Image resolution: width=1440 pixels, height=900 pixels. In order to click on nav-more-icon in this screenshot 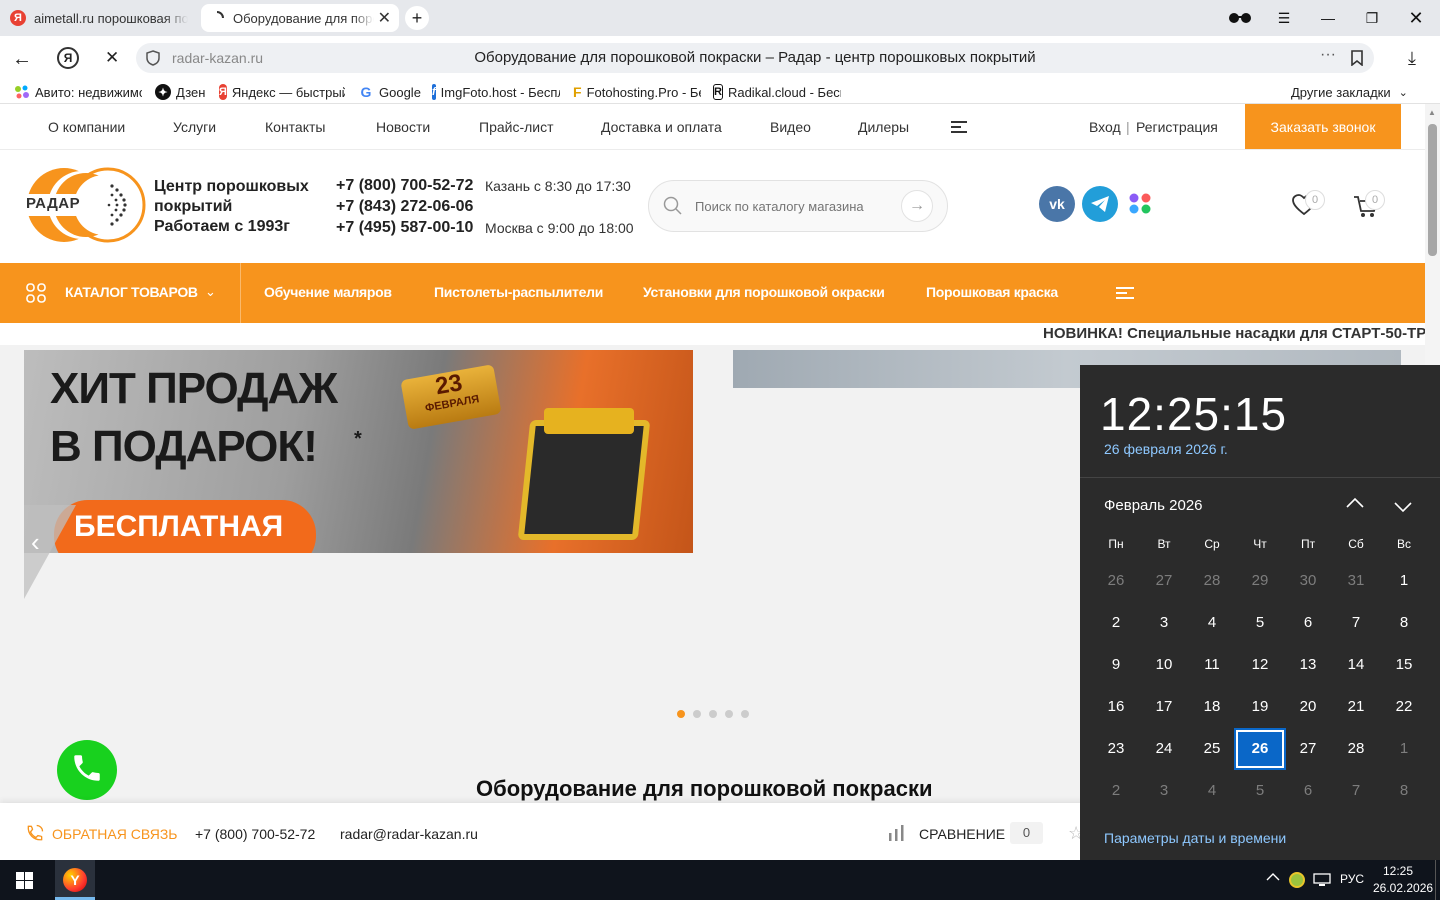, I will do `click(959, 129)`.